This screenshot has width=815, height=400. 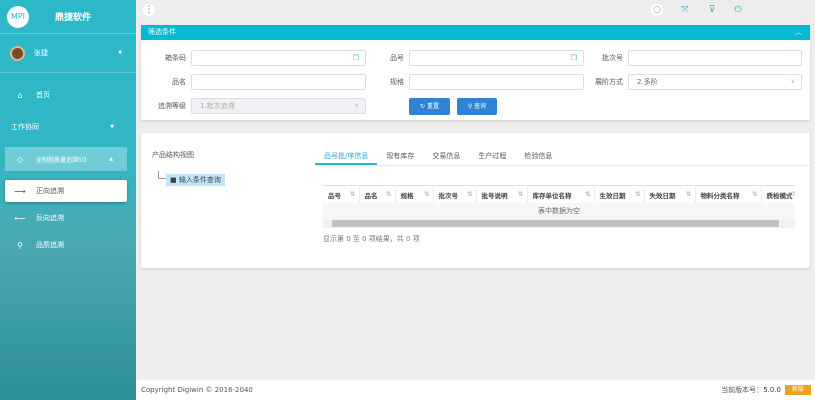 I want to click on item-name-label: 品名, so click(x=179, y=82).